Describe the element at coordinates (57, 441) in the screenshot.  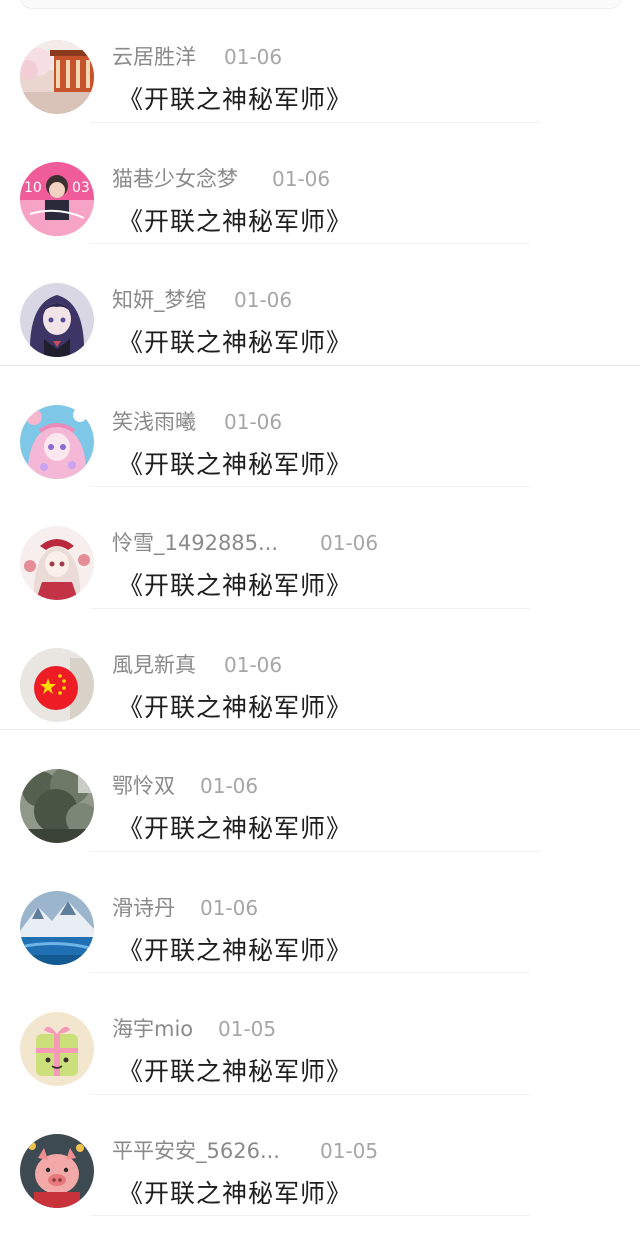
I see `pink-anime-avatar-icon` at that location.